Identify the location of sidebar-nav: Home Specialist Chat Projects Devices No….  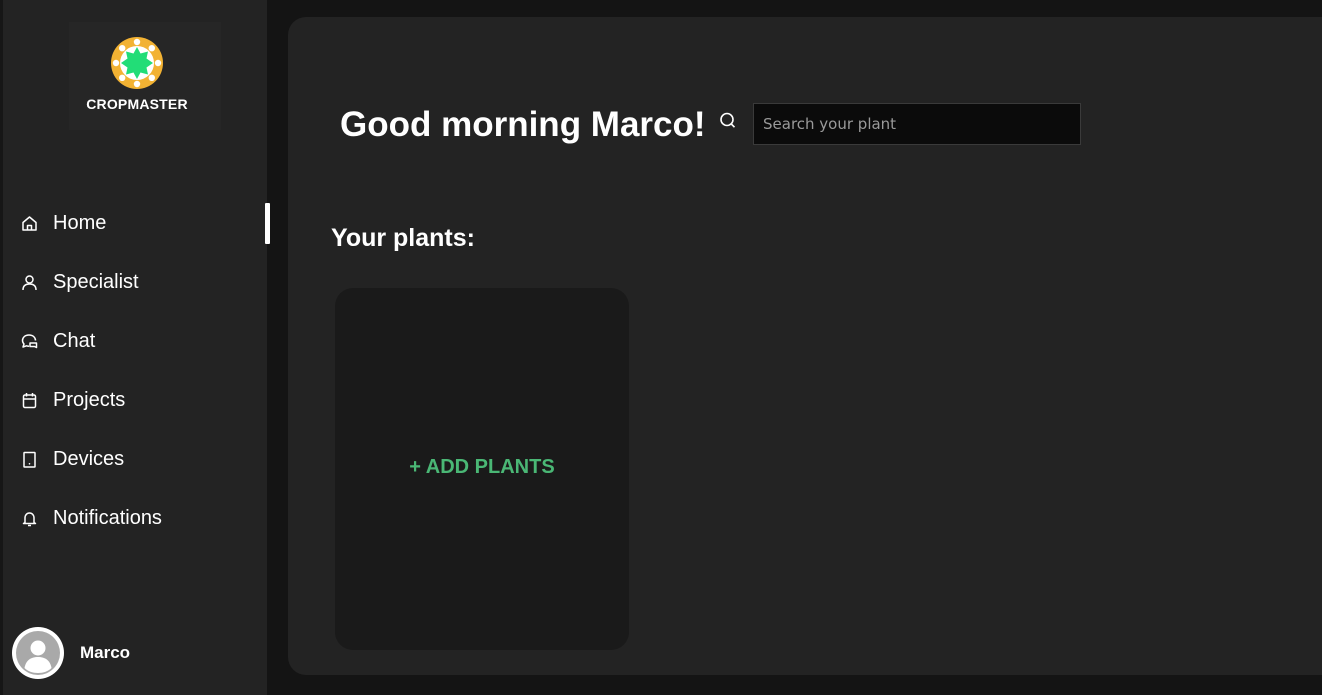
(136, 371).